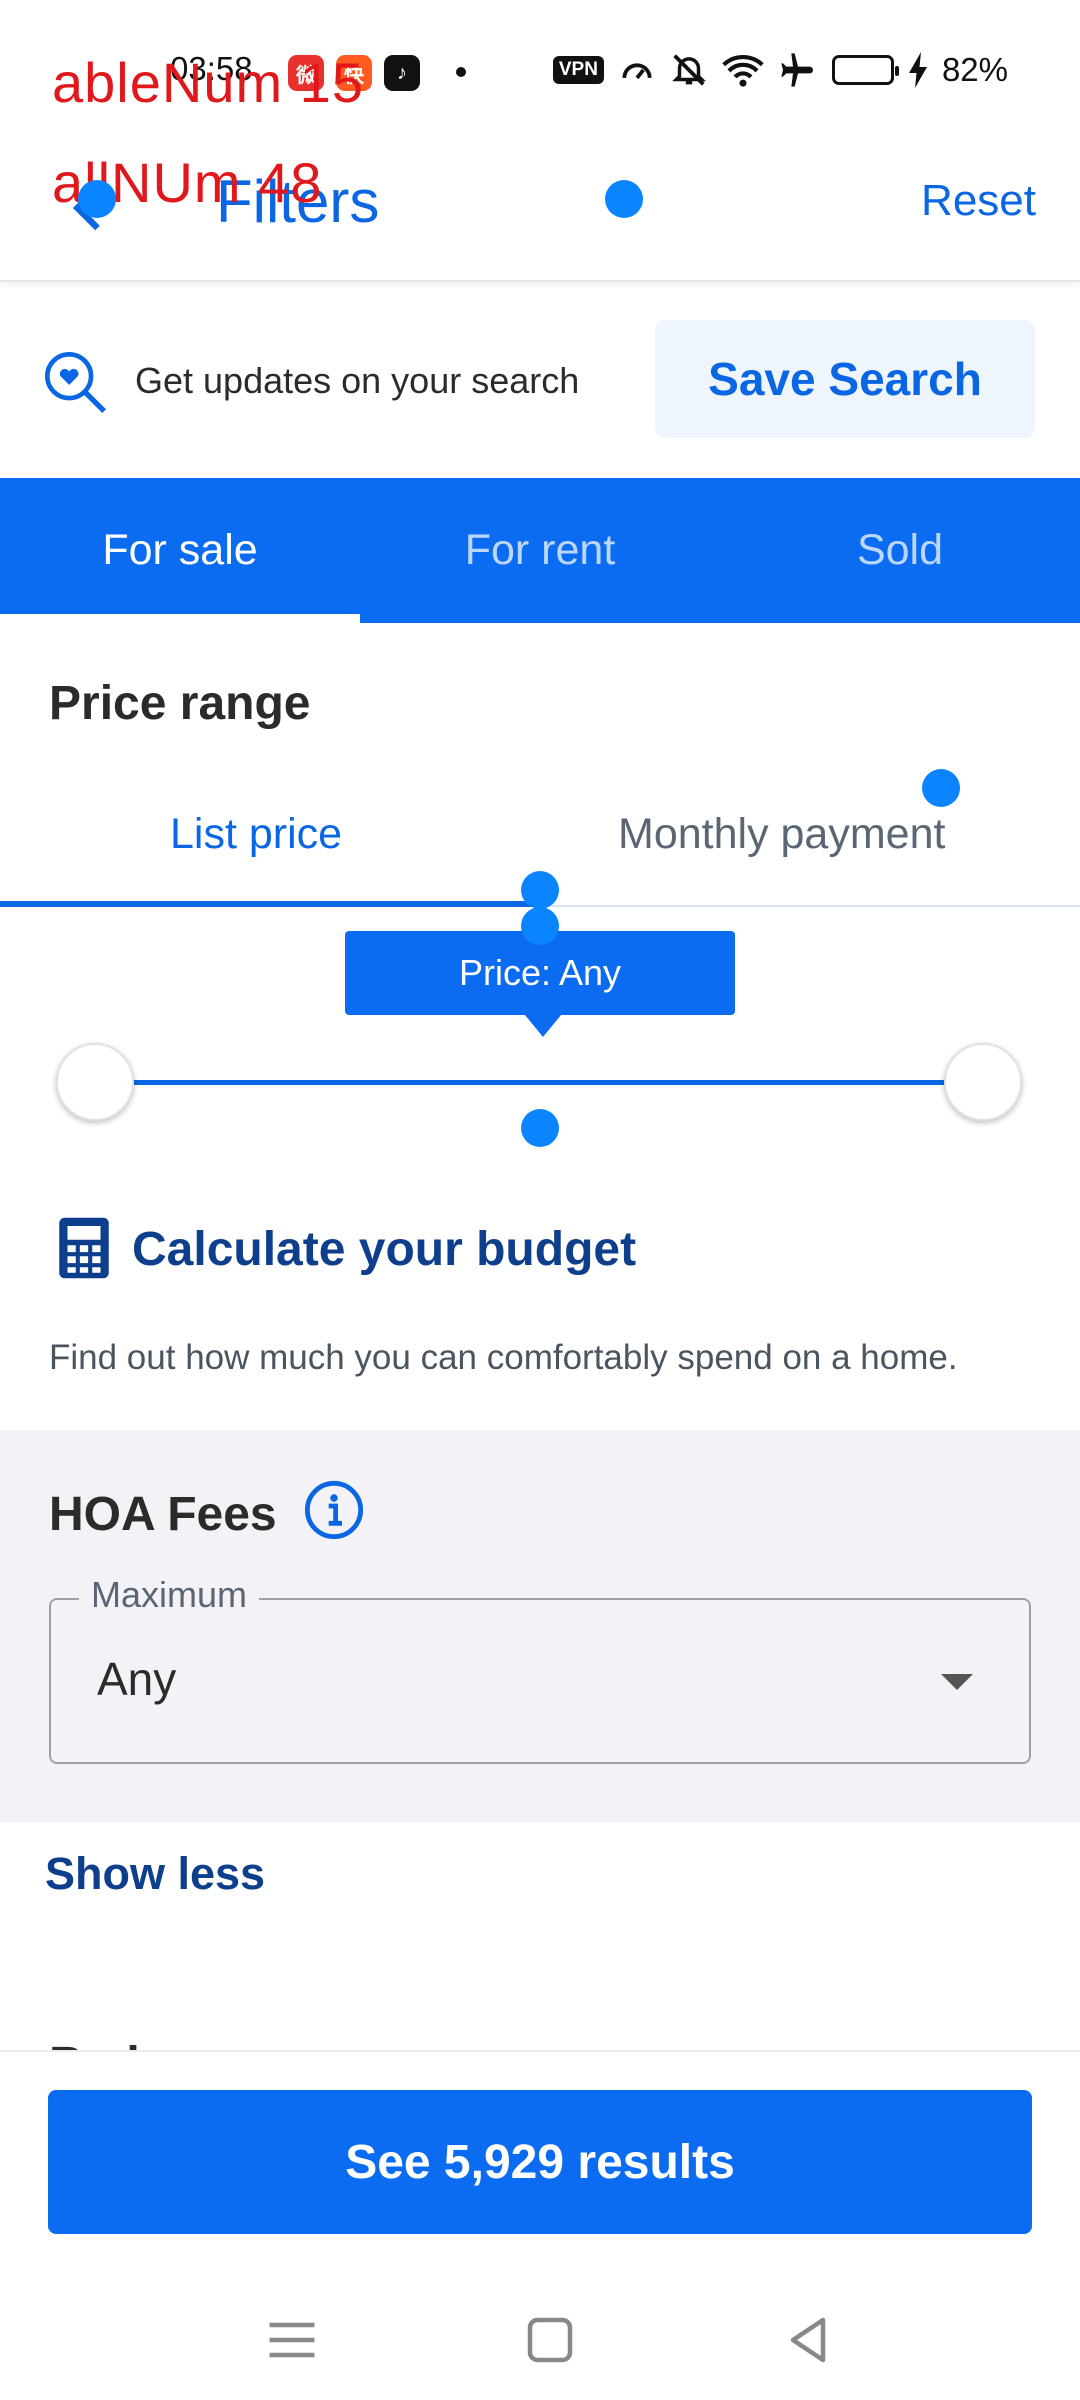 Image resolution: width=1080 pixels, height=2400 pixels. What do you see at coordinates (578, 70) in the screenshot?
I see `vpn-icon: VPN` at bounding box center [578, 70].